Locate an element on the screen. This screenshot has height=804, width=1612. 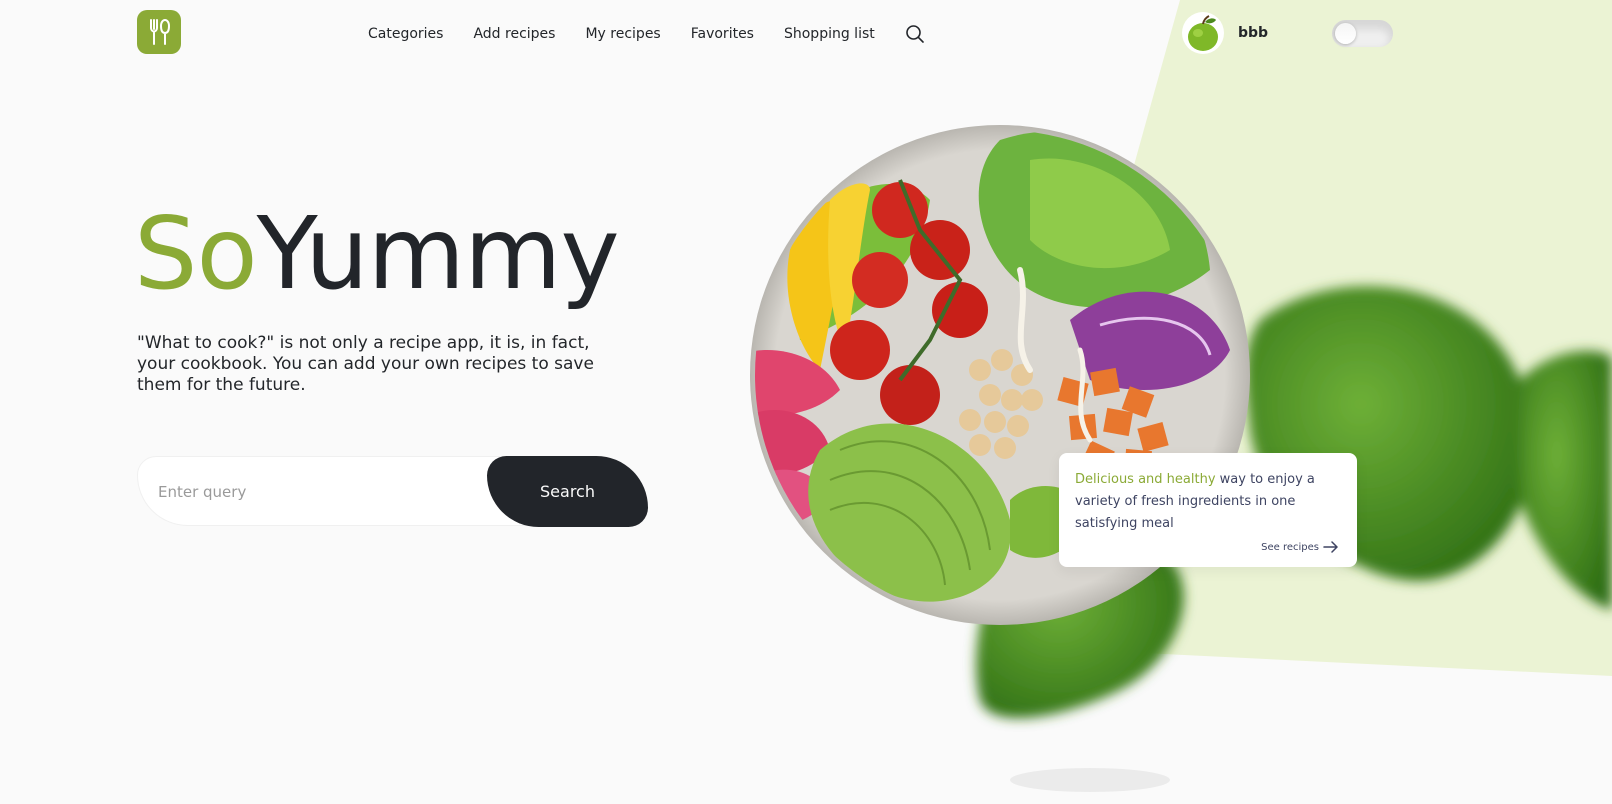
promo-highlight: Delicious and healthy is located at coordinates (1145, 479).